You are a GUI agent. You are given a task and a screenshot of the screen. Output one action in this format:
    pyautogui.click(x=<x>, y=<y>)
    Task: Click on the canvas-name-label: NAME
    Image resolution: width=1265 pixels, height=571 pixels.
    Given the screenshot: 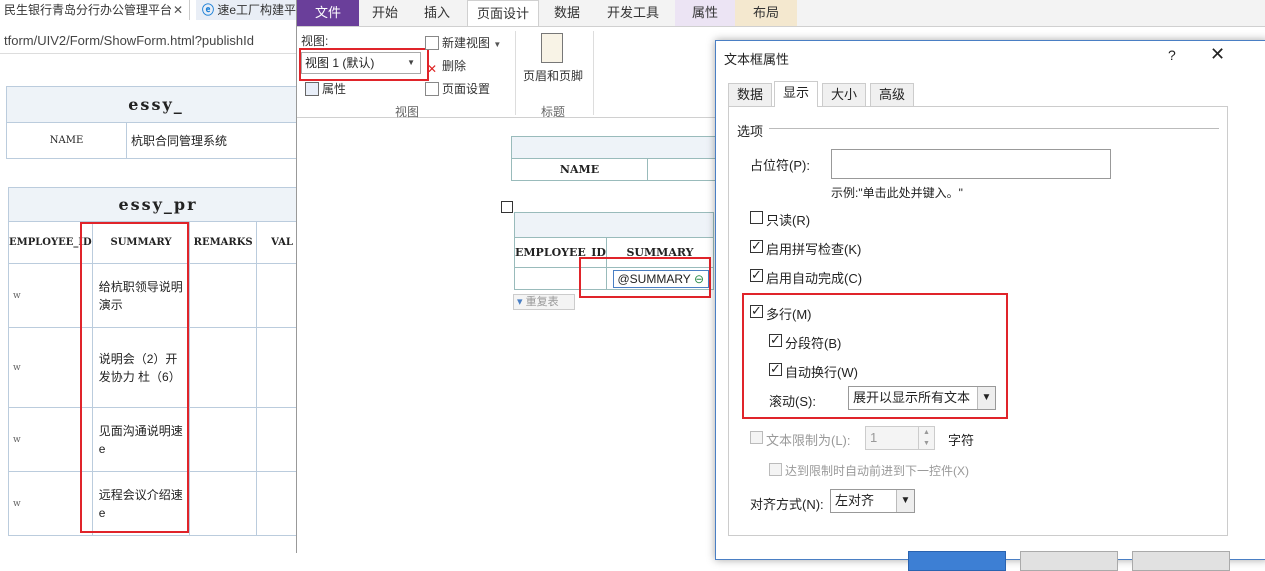 What is the action you would take?
    pyautogui.click(x=579, y=169)
    